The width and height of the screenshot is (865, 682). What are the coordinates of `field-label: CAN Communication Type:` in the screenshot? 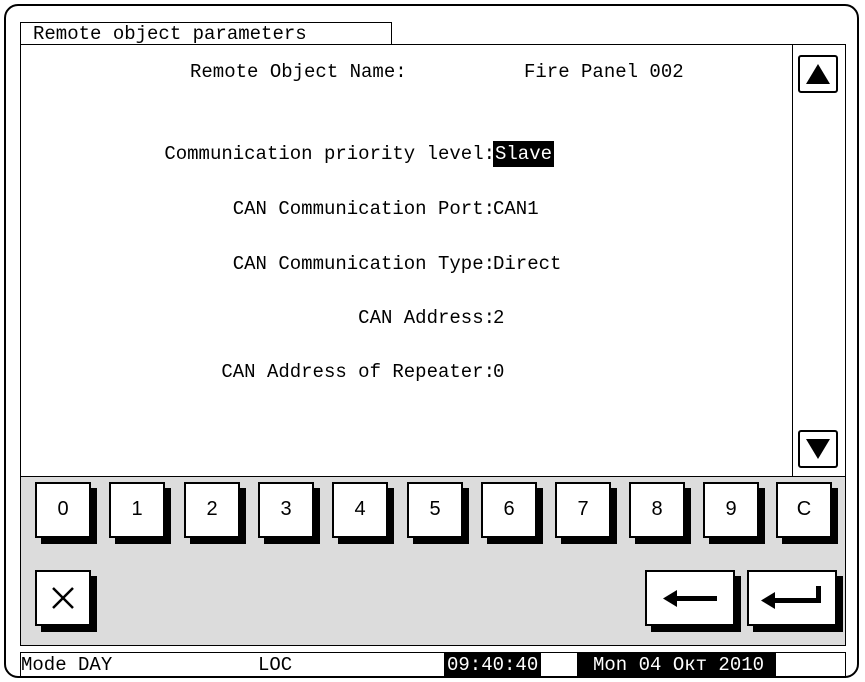 It's located at (363, 264).